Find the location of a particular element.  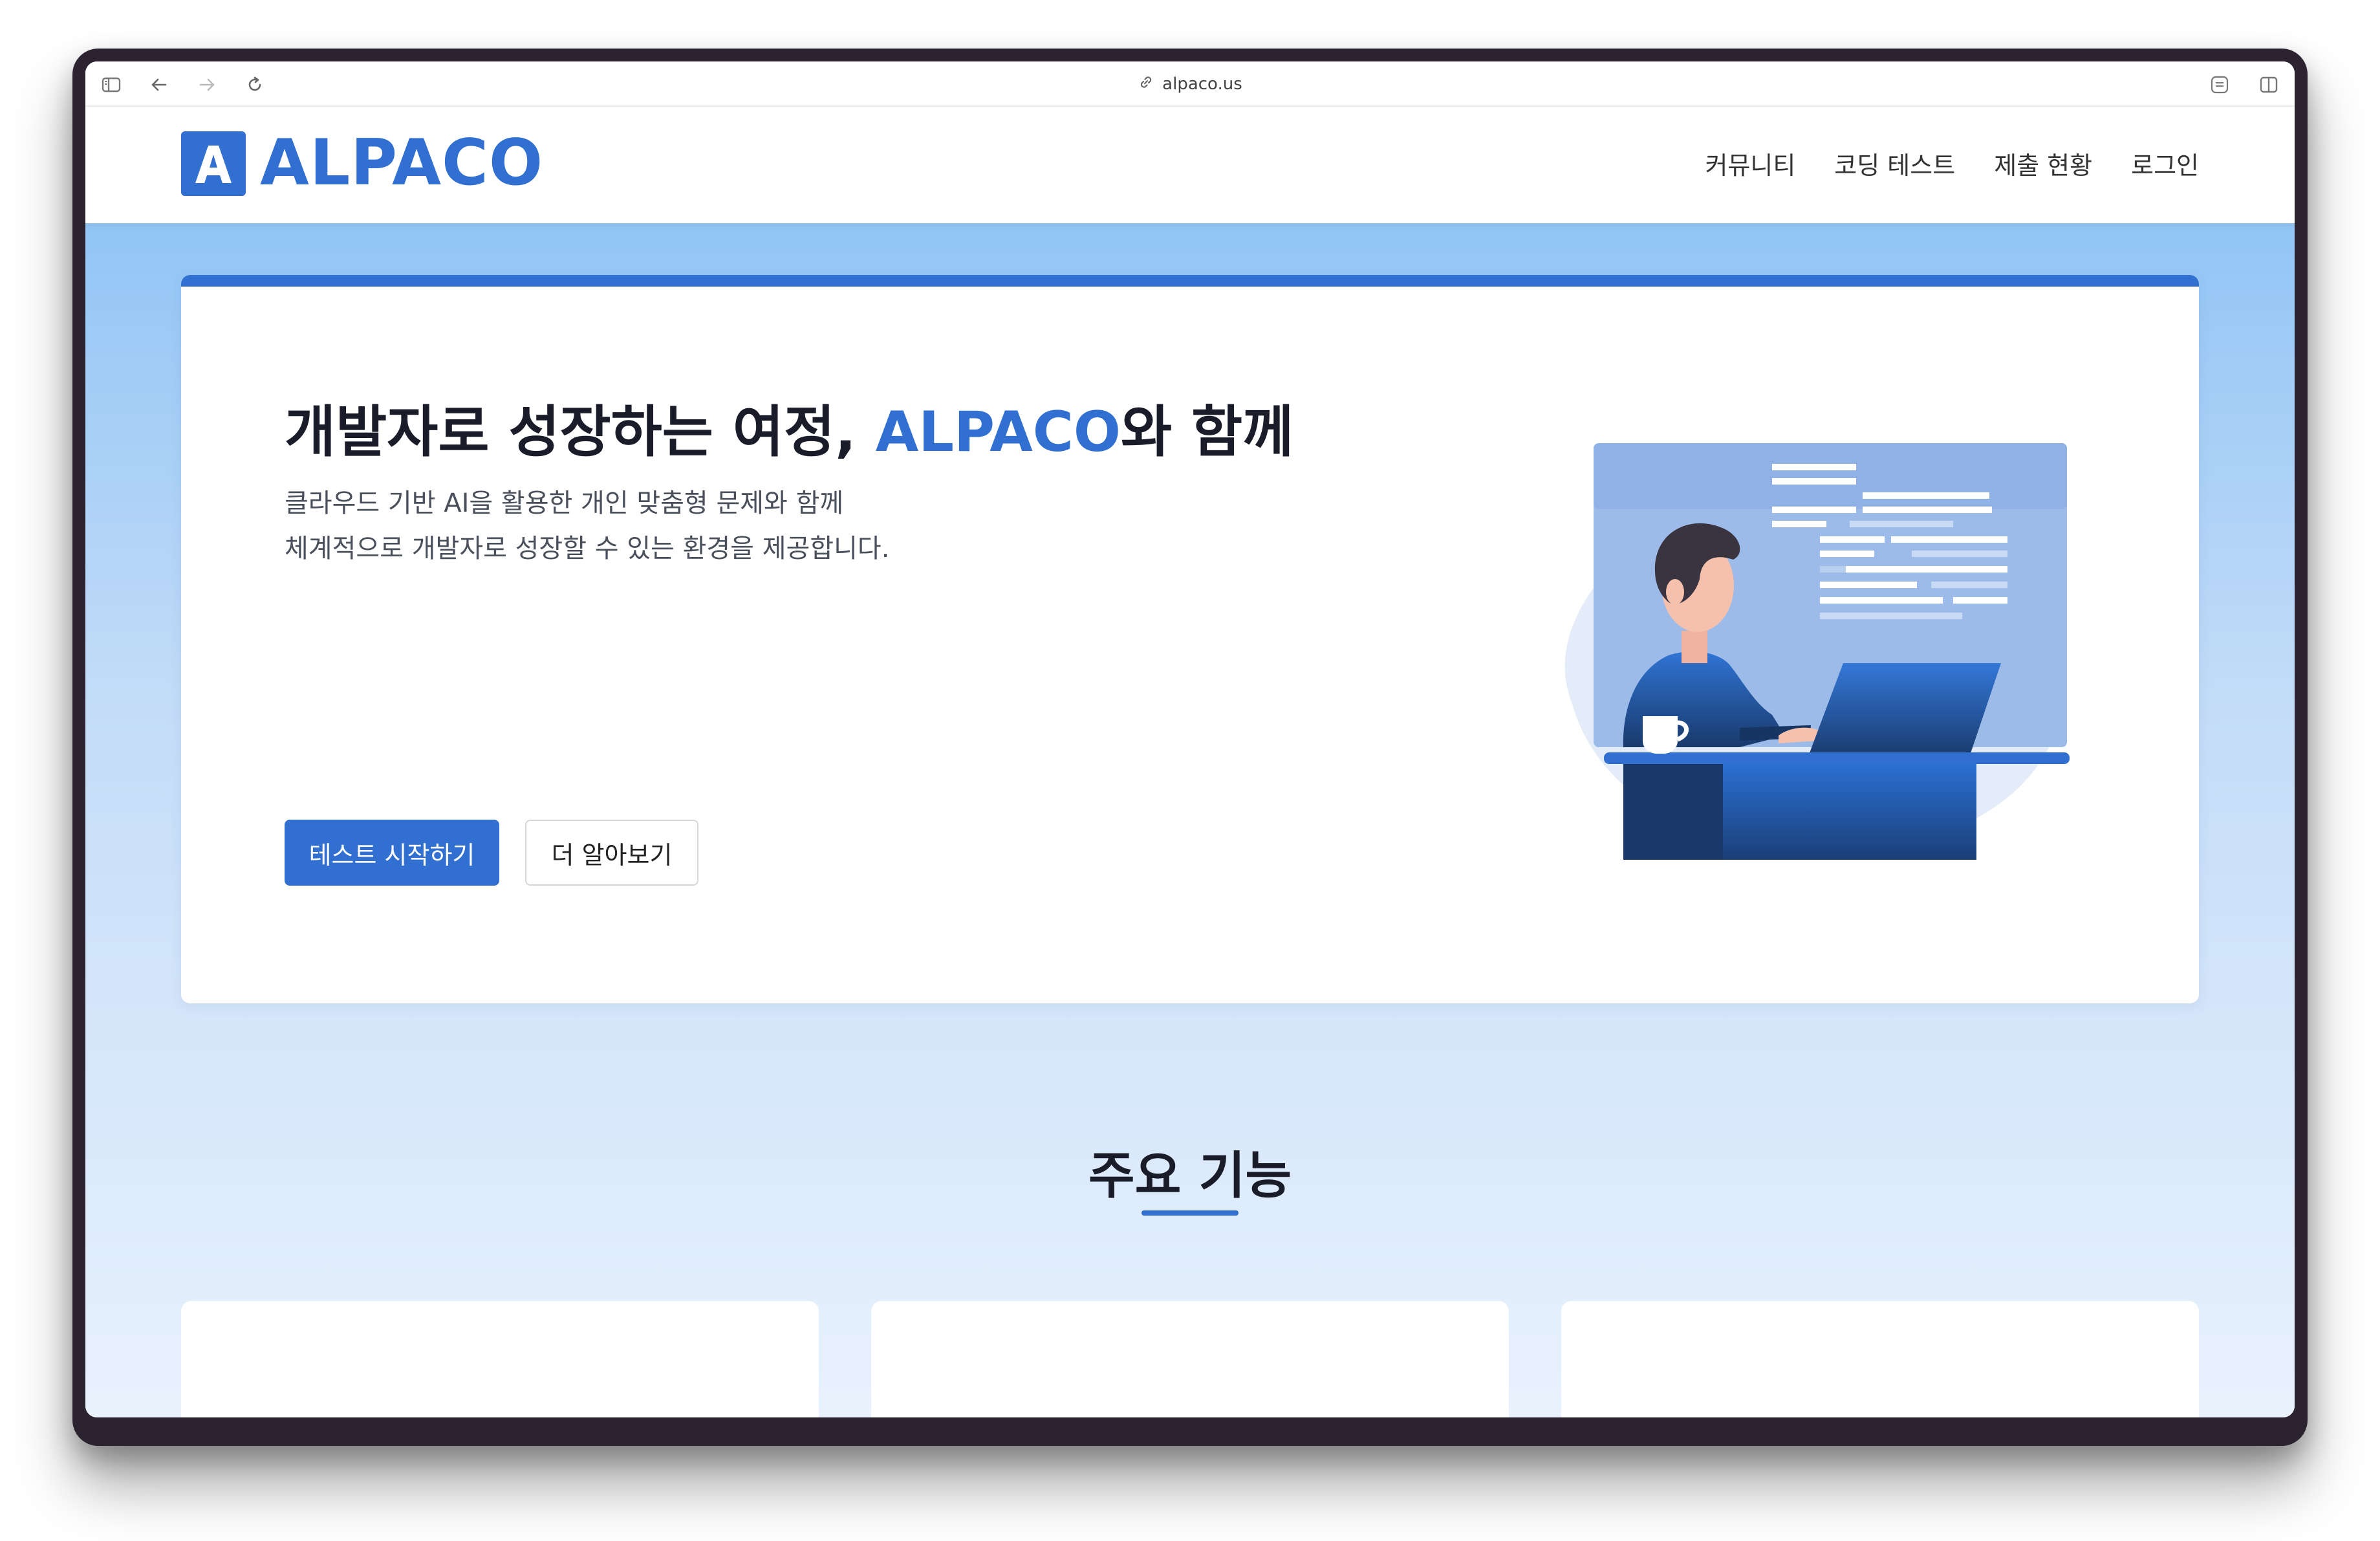

browser-toolbar: alpaco.us is located at coordinates (1190, 84).